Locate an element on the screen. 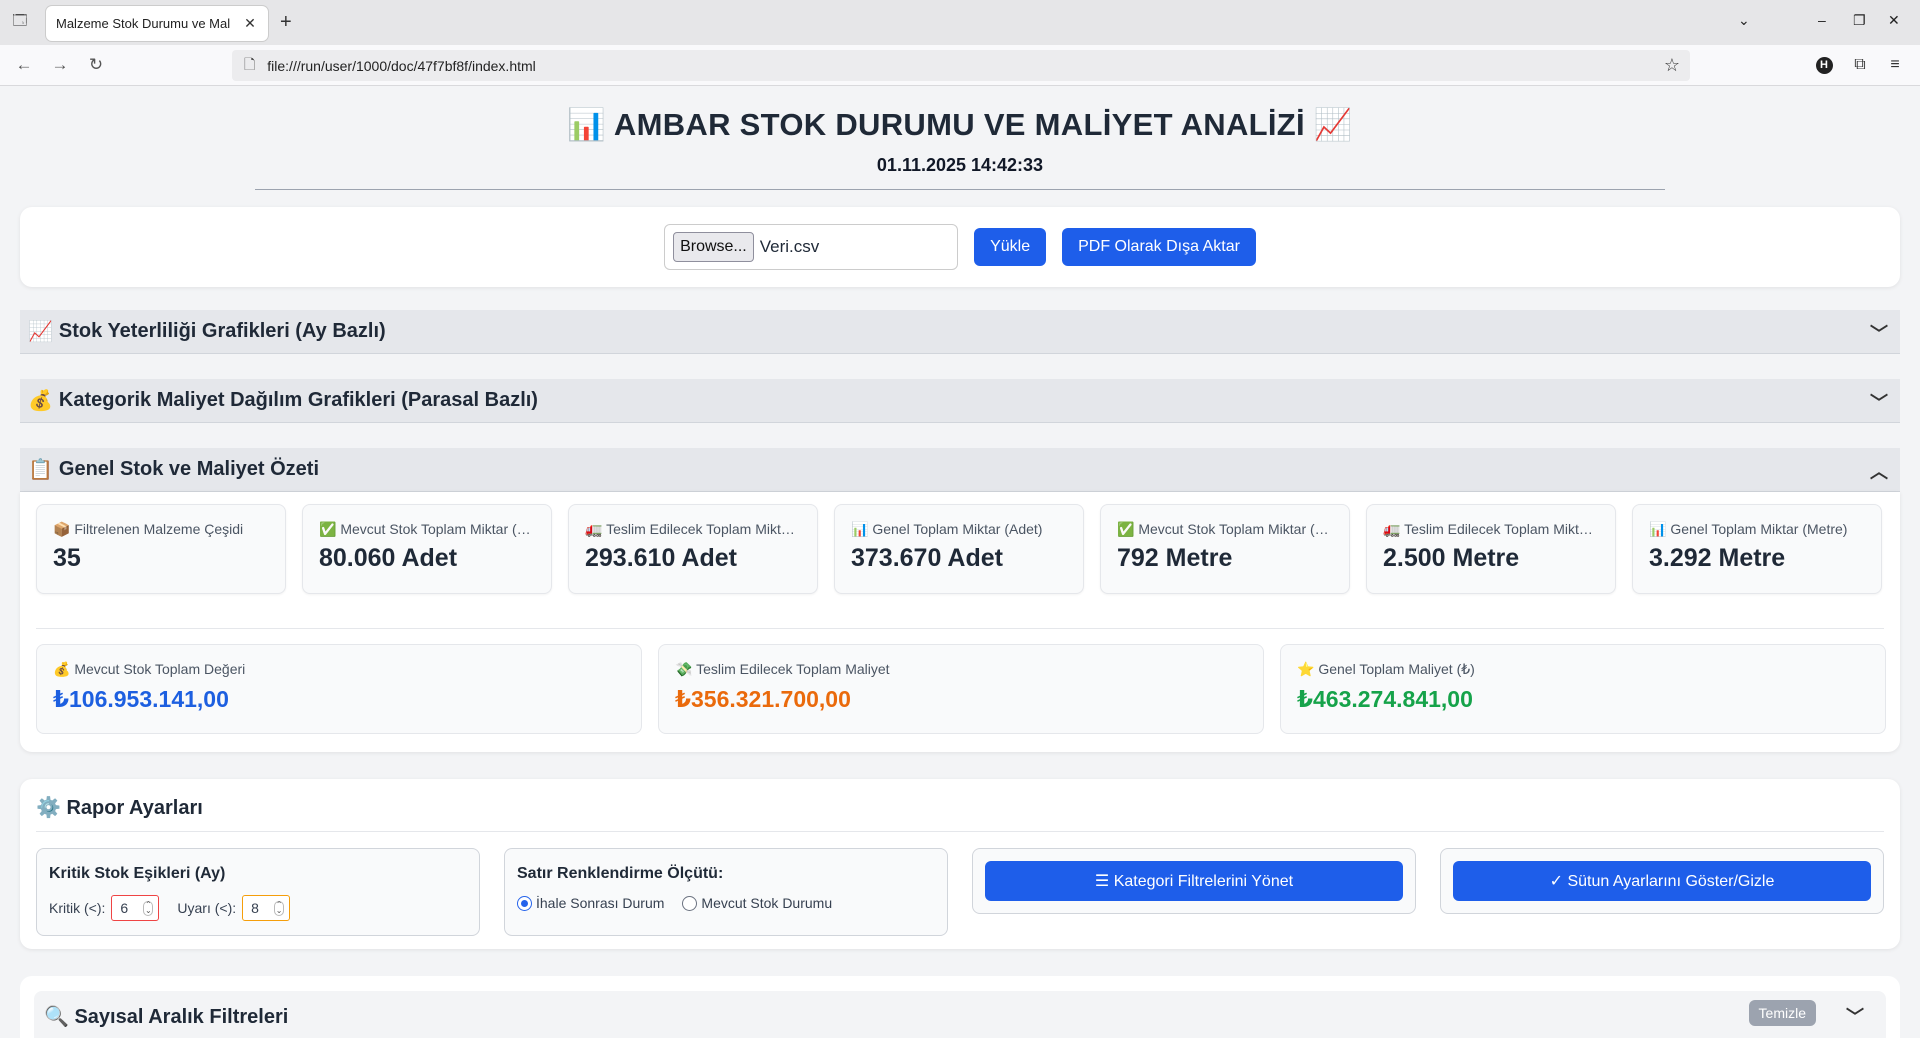 The height and width of the screenshot is (1038, 1920). cost-value: ₺356.321.700,00 is located at coordinates (763, 699).